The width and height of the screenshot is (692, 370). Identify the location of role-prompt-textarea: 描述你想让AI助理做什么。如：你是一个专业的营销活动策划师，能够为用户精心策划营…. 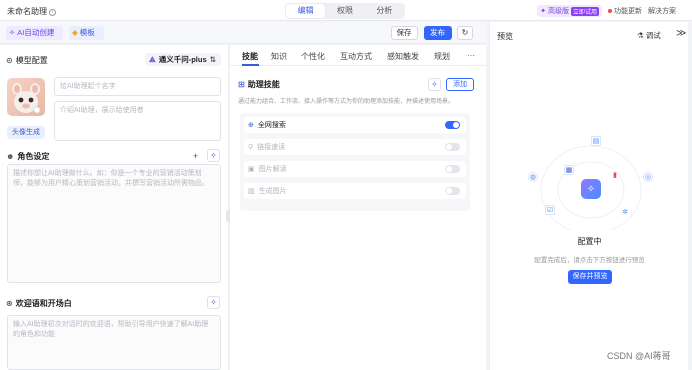
(114, 223).